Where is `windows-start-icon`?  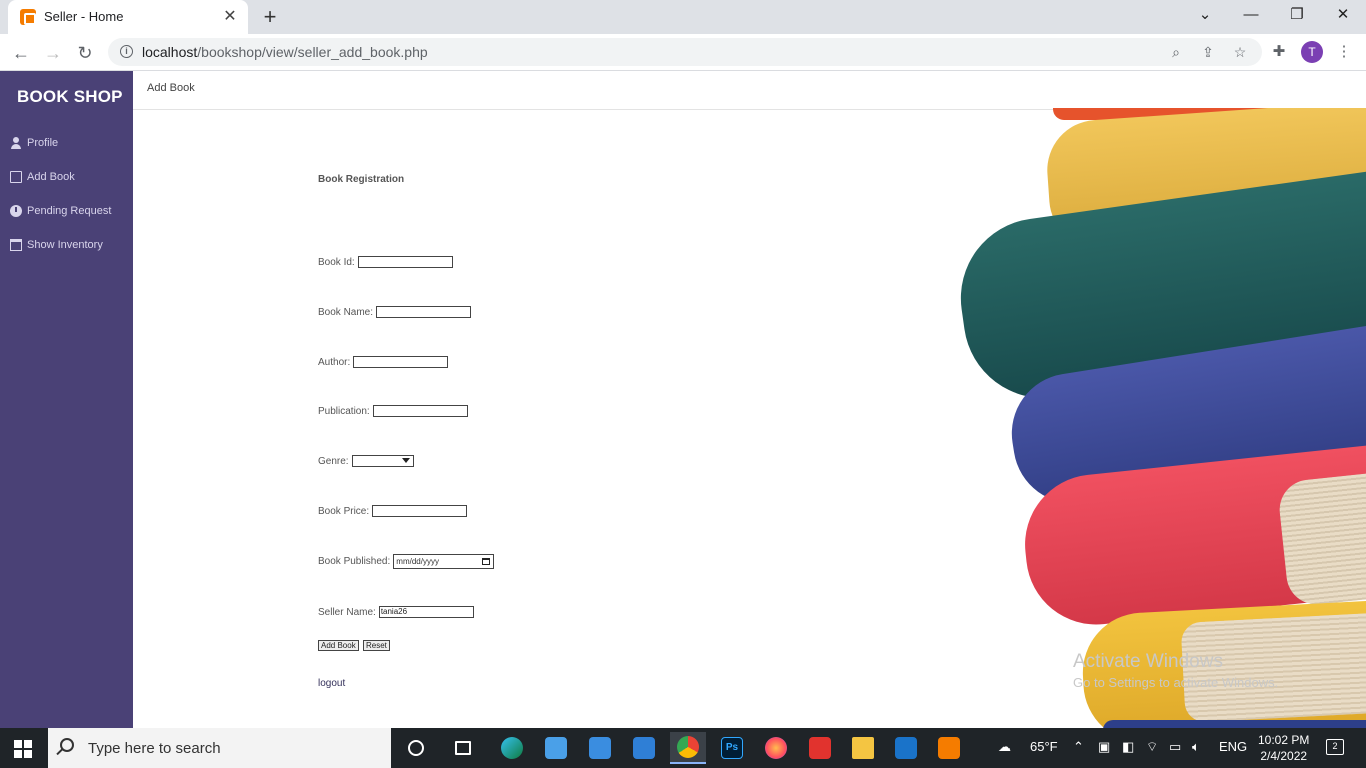
windows-start-icon is located at coordinates (23, 749).